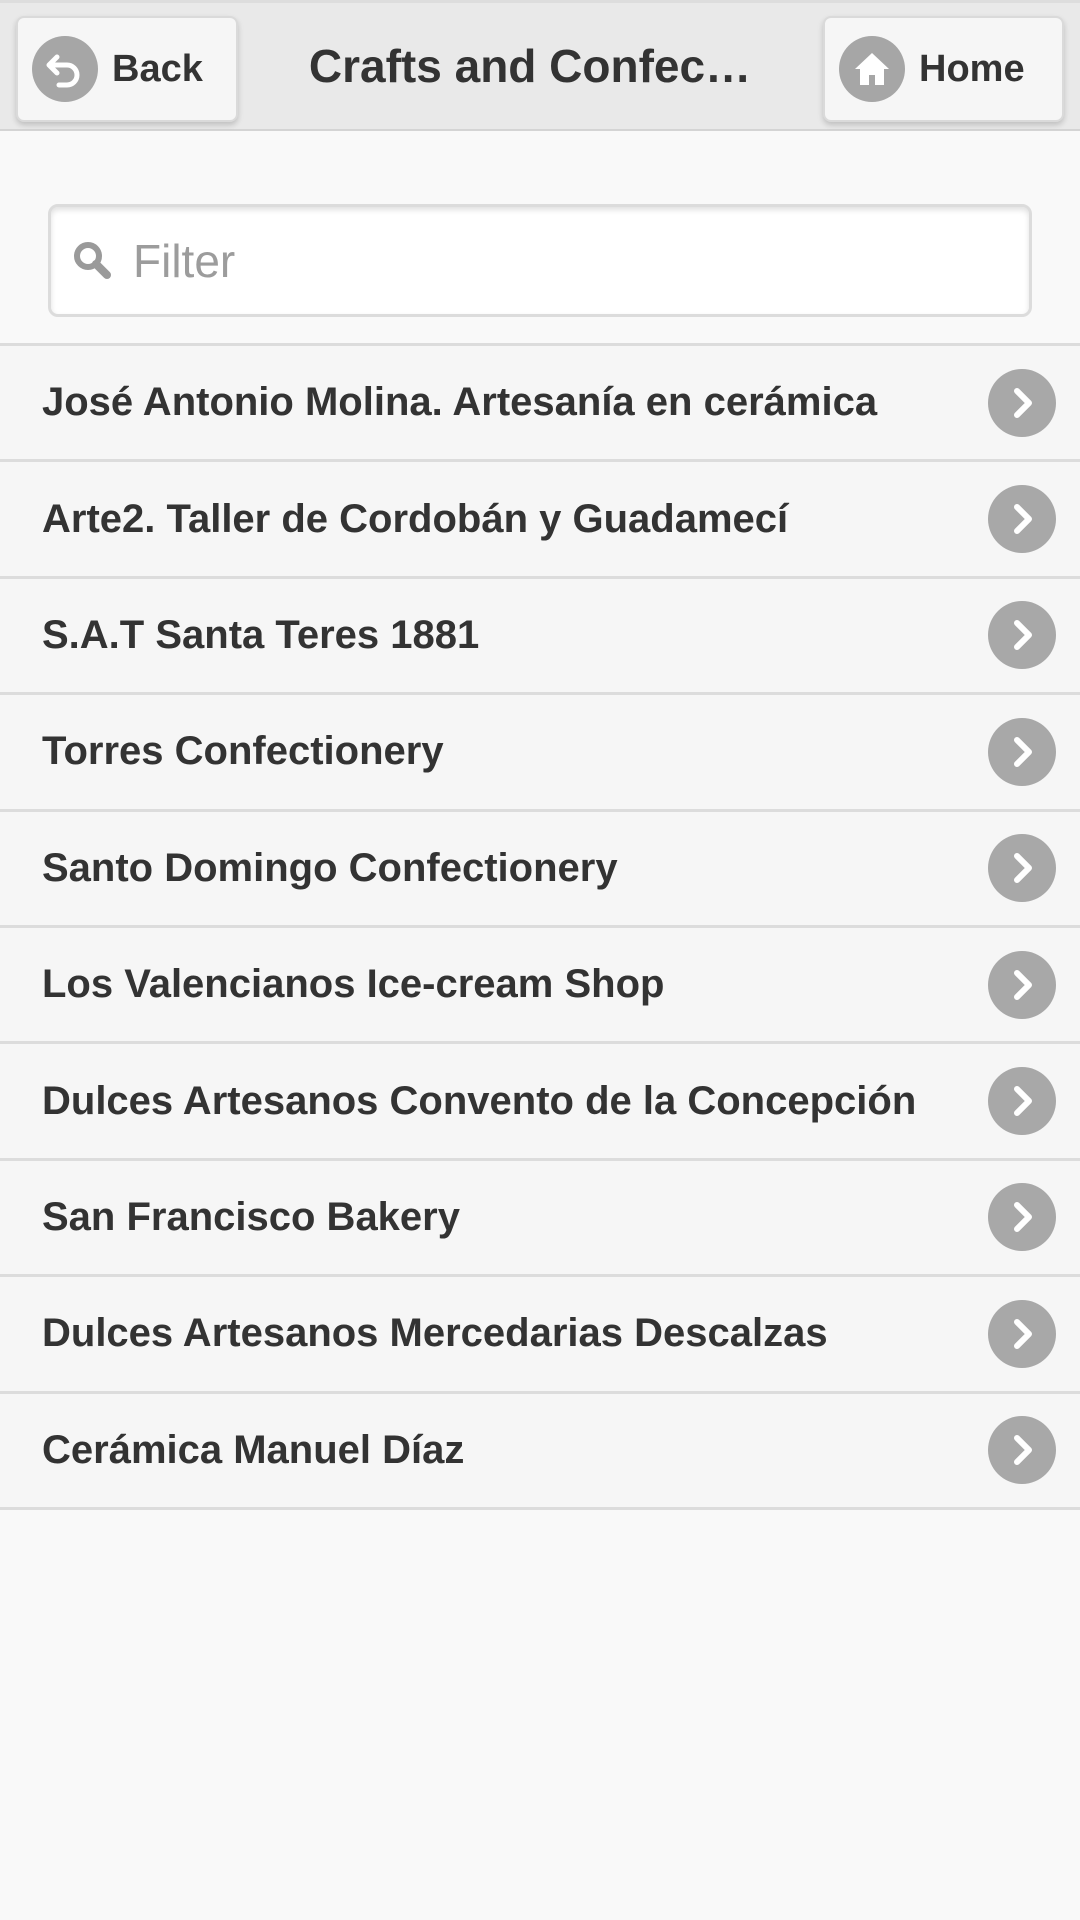  I want to click on list-item-label: Santo Domingo Confectionery, so click(330, 867).